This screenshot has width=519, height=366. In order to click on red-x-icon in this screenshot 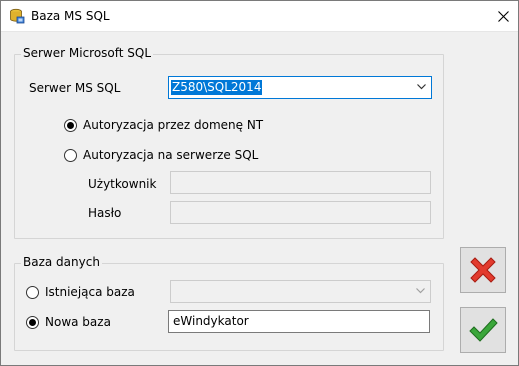, I will do `click(483, 270)`.